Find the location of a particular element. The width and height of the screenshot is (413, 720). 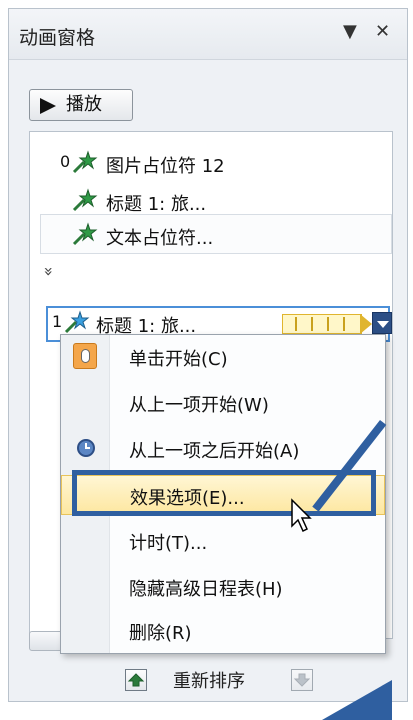

menu-item-label: 删除(R) is located at coordinates (160, 633).